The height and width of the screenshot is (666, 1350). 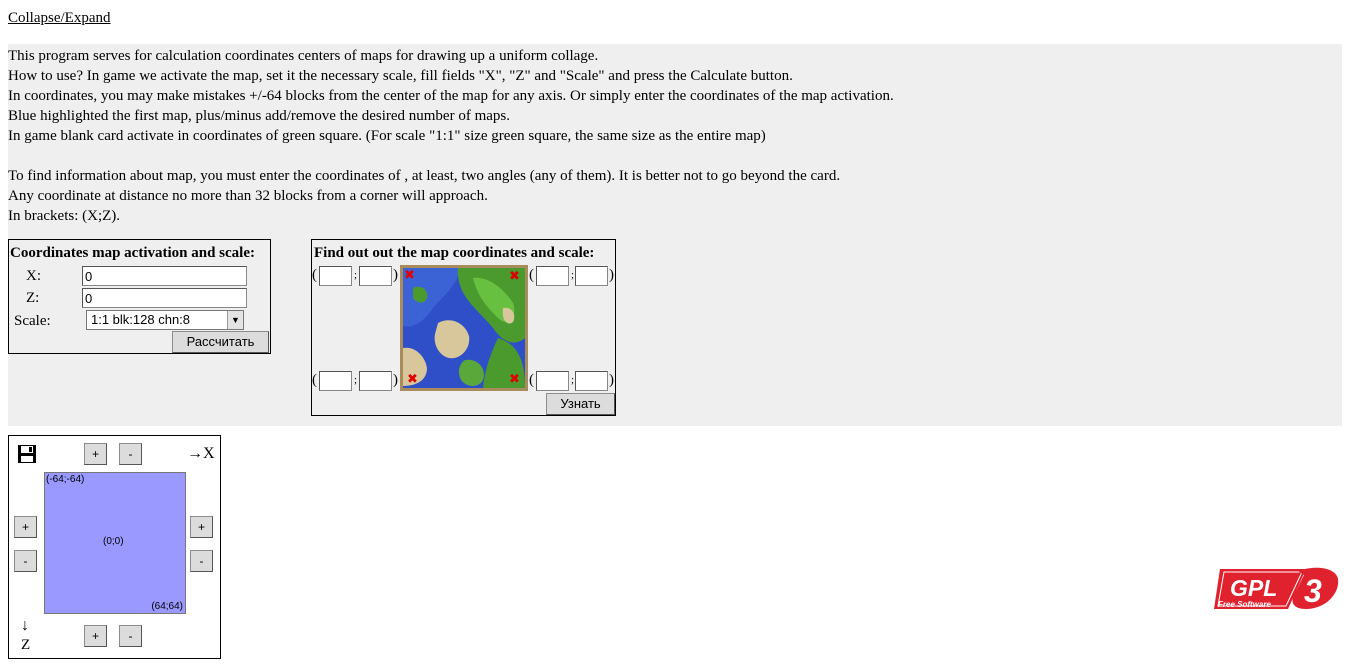 What do you see at coordinates (25, 561) in the screenshot?
I see `remove-column-left-button: -` at bounding box center [25, 561].